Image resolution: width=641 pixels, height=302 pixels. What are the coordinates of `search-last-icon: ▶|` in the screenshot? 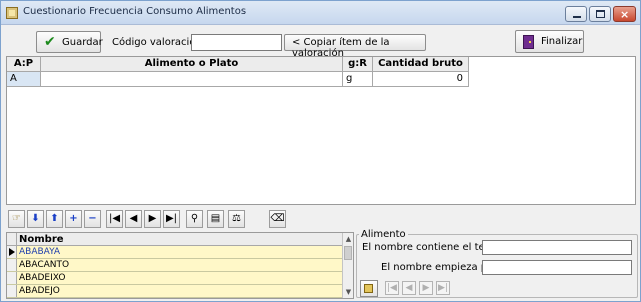 It's located at (443, 288).